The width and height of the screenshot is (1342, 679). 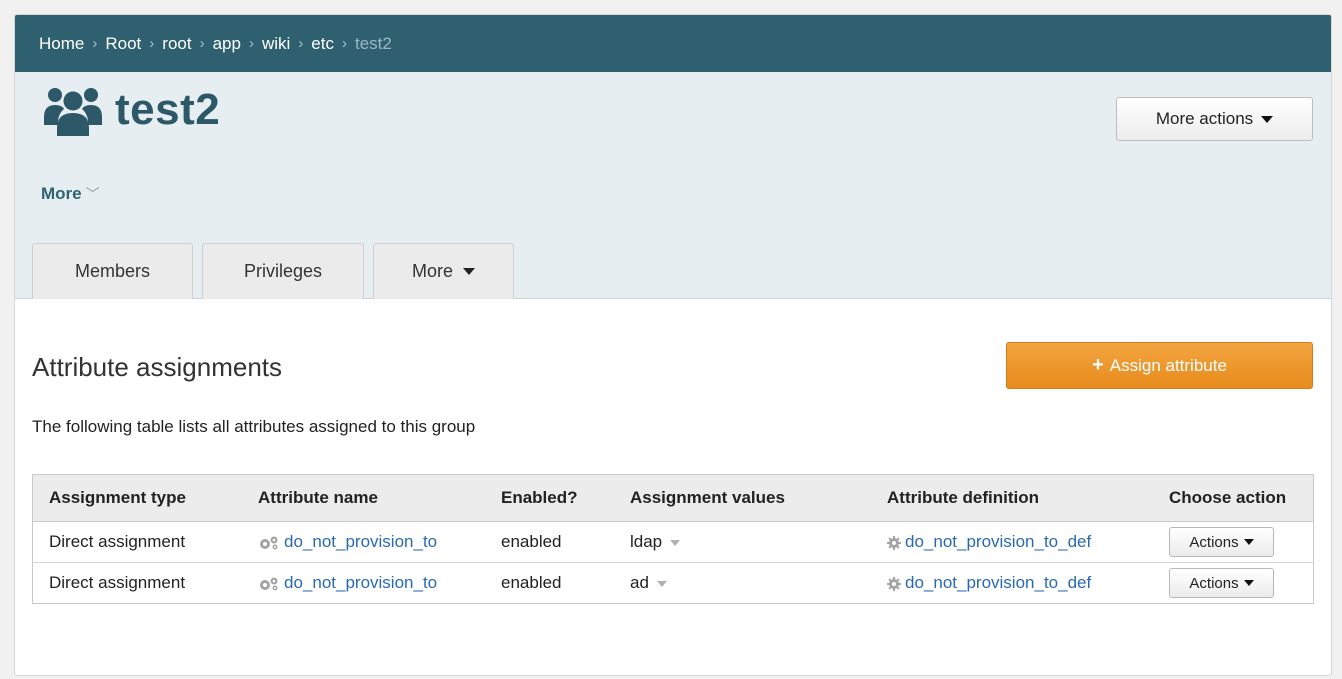 I want to click on page-title: test2, so click(x=131, y=110).